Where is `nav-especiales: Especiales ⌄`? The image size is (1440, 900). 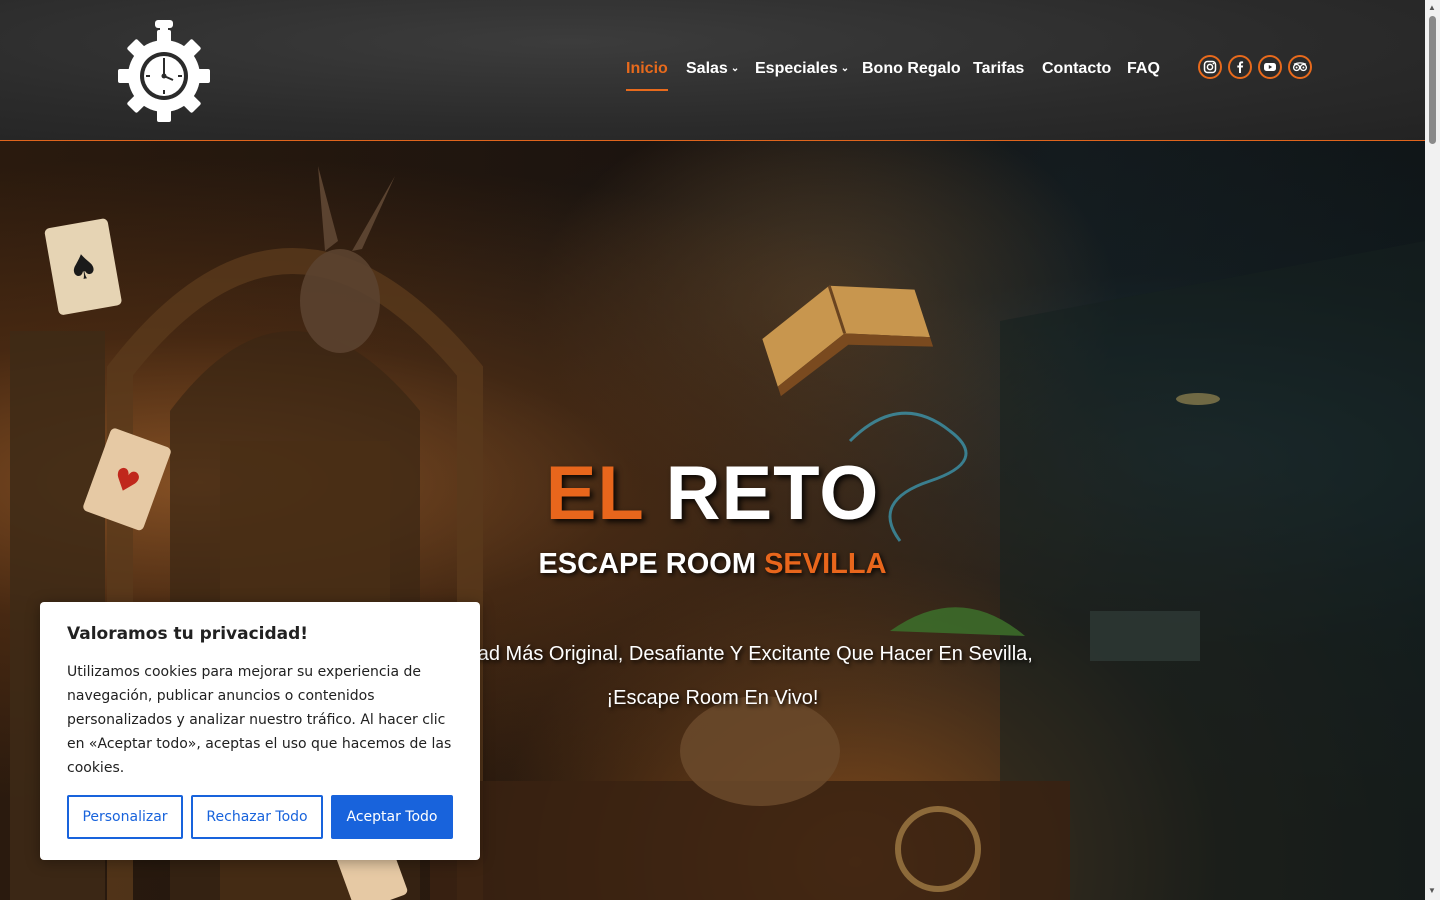
nav-especiales: Especiales ⌄ is located at coordinates (802, 69).